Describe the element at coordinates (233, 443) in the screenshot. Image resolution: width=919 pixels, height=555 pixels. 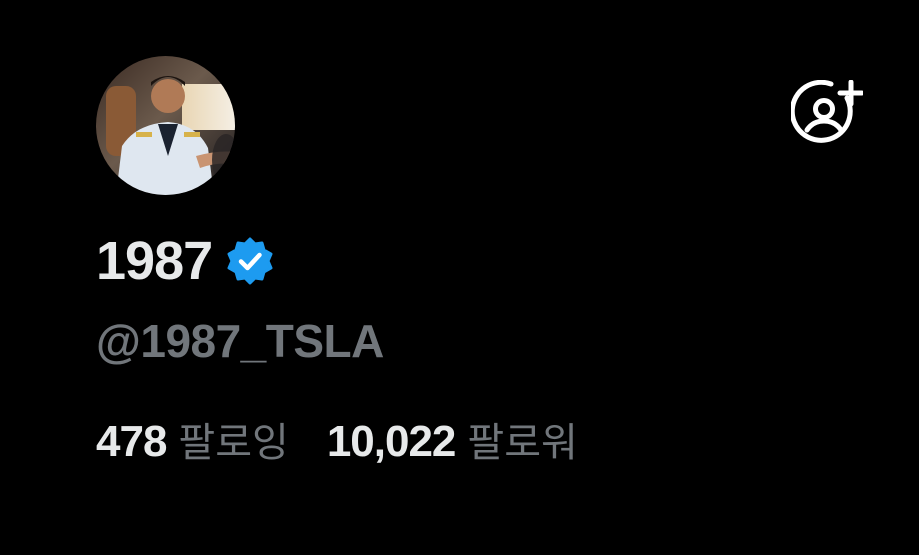
I see `following-label: 팔로잉` at that location.